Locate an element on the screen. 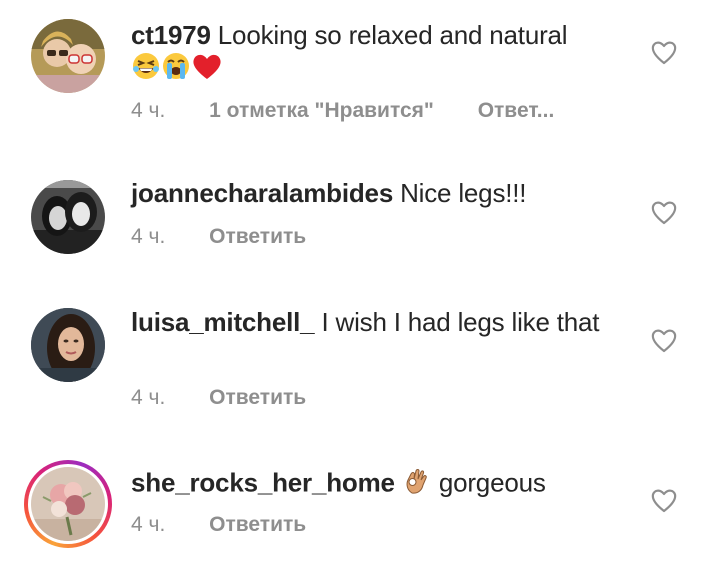 Image resolution: width=711 pixels, height=566 pixels. comment-body: gorgeous is located at coordinates (492, 482).